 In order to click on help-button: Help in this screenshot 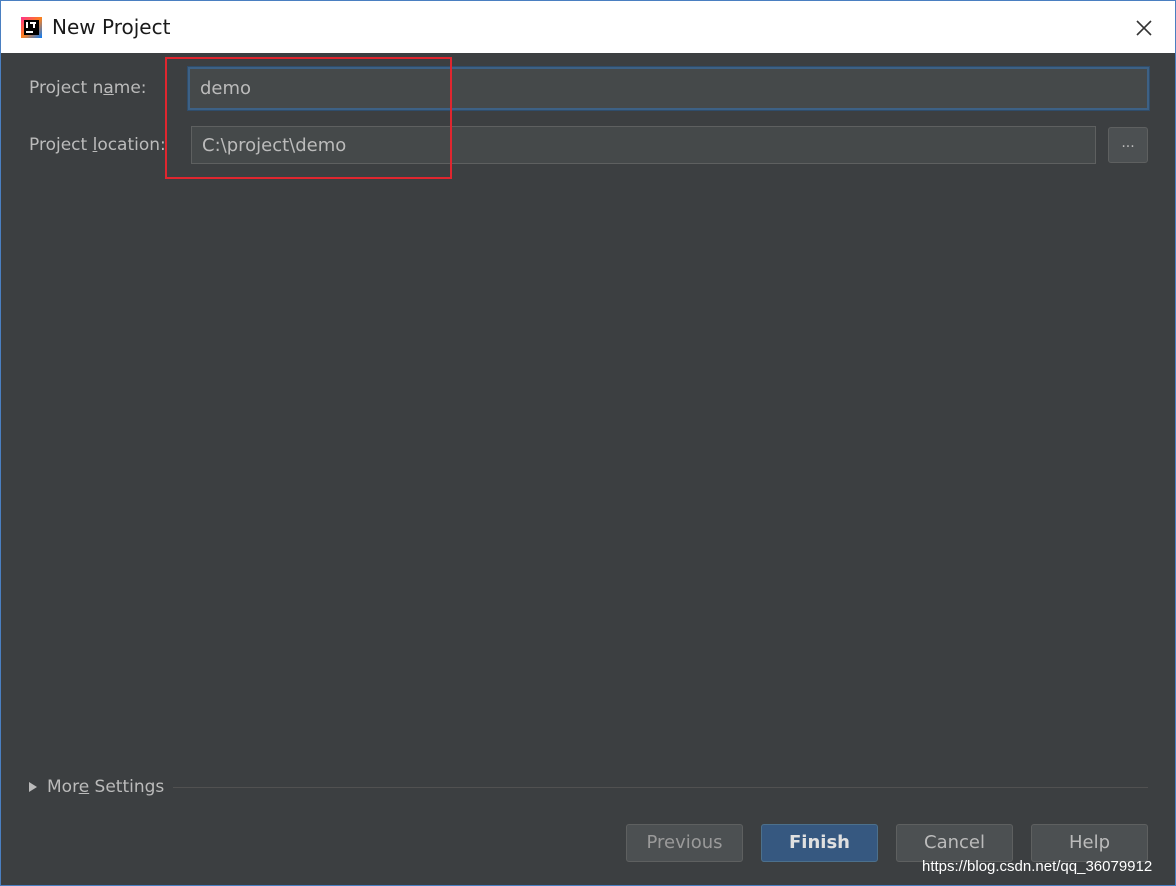, I will do `click(1089, 843)`.